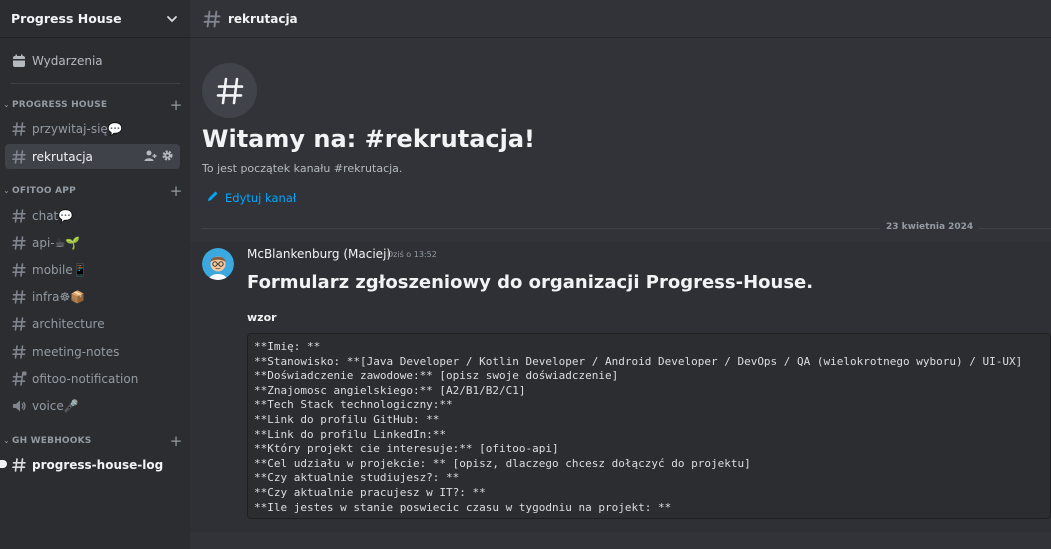 The width and height of the screenshot is (1051, 549). I want to click on edit-channel-link: Edytuj kanał, so click(251, 197).